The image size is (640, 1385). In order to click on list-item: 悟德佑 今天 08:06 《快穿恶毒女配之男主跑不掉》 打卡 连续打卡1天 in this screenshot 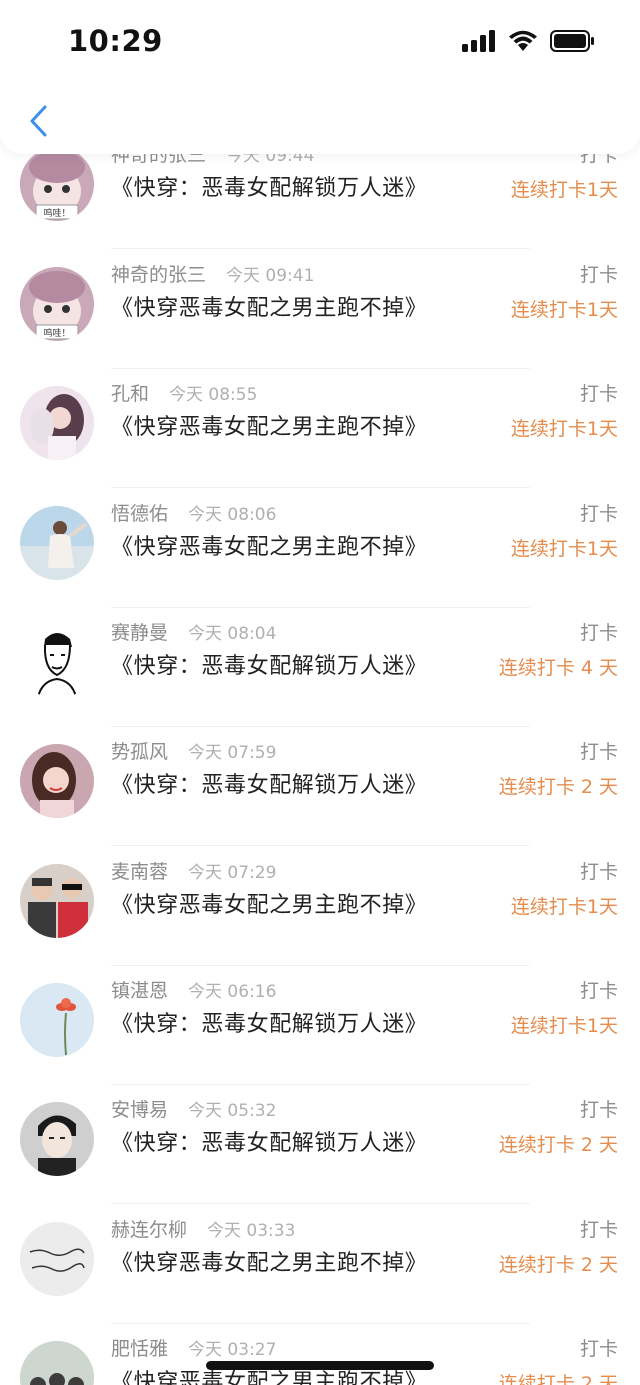, I will do `click(320, 548)`.